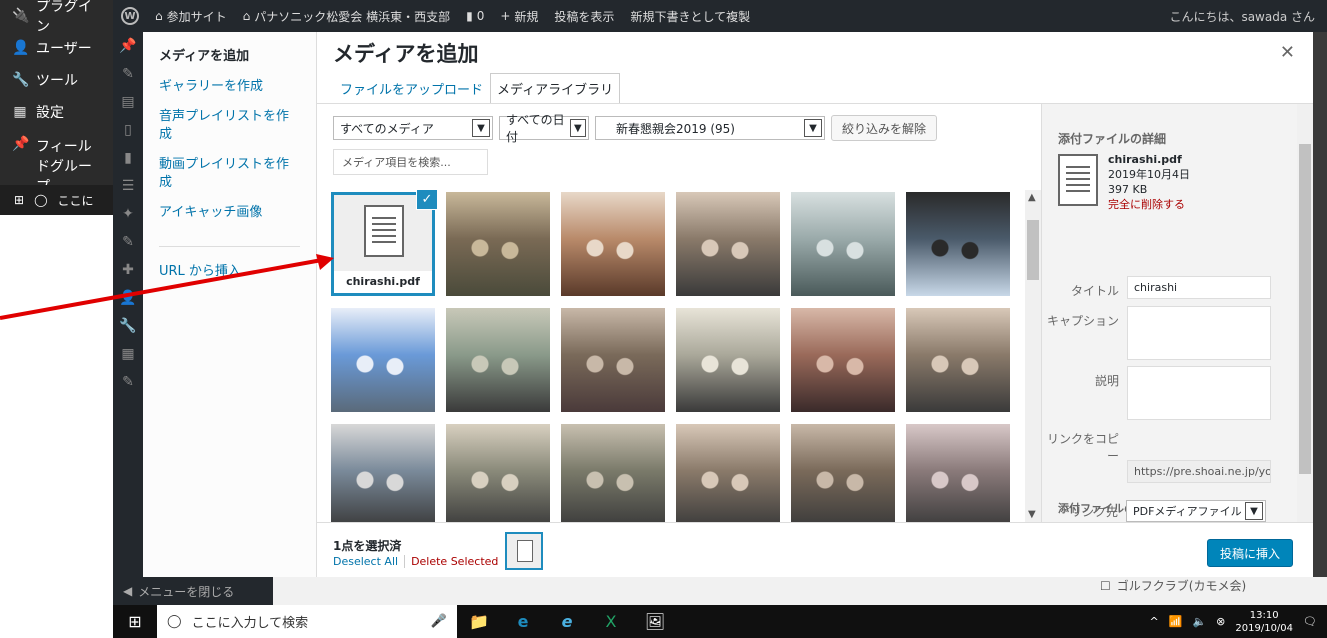 Image resolution: width=1327 pixels, height=638 pixels. Describe the element at coordinates (229, 213) in the screenshot. I see `menu-featured-image: アイキャッチ画像` at that location.